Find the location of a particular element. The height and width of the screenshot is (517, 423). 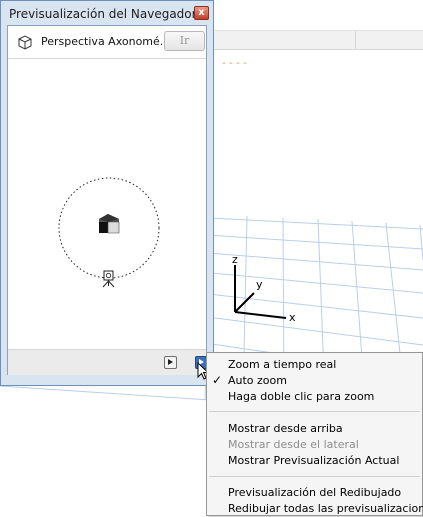

menu-item-show-from-top: Mostrar desde arriba is located at coordinates (314, 429).